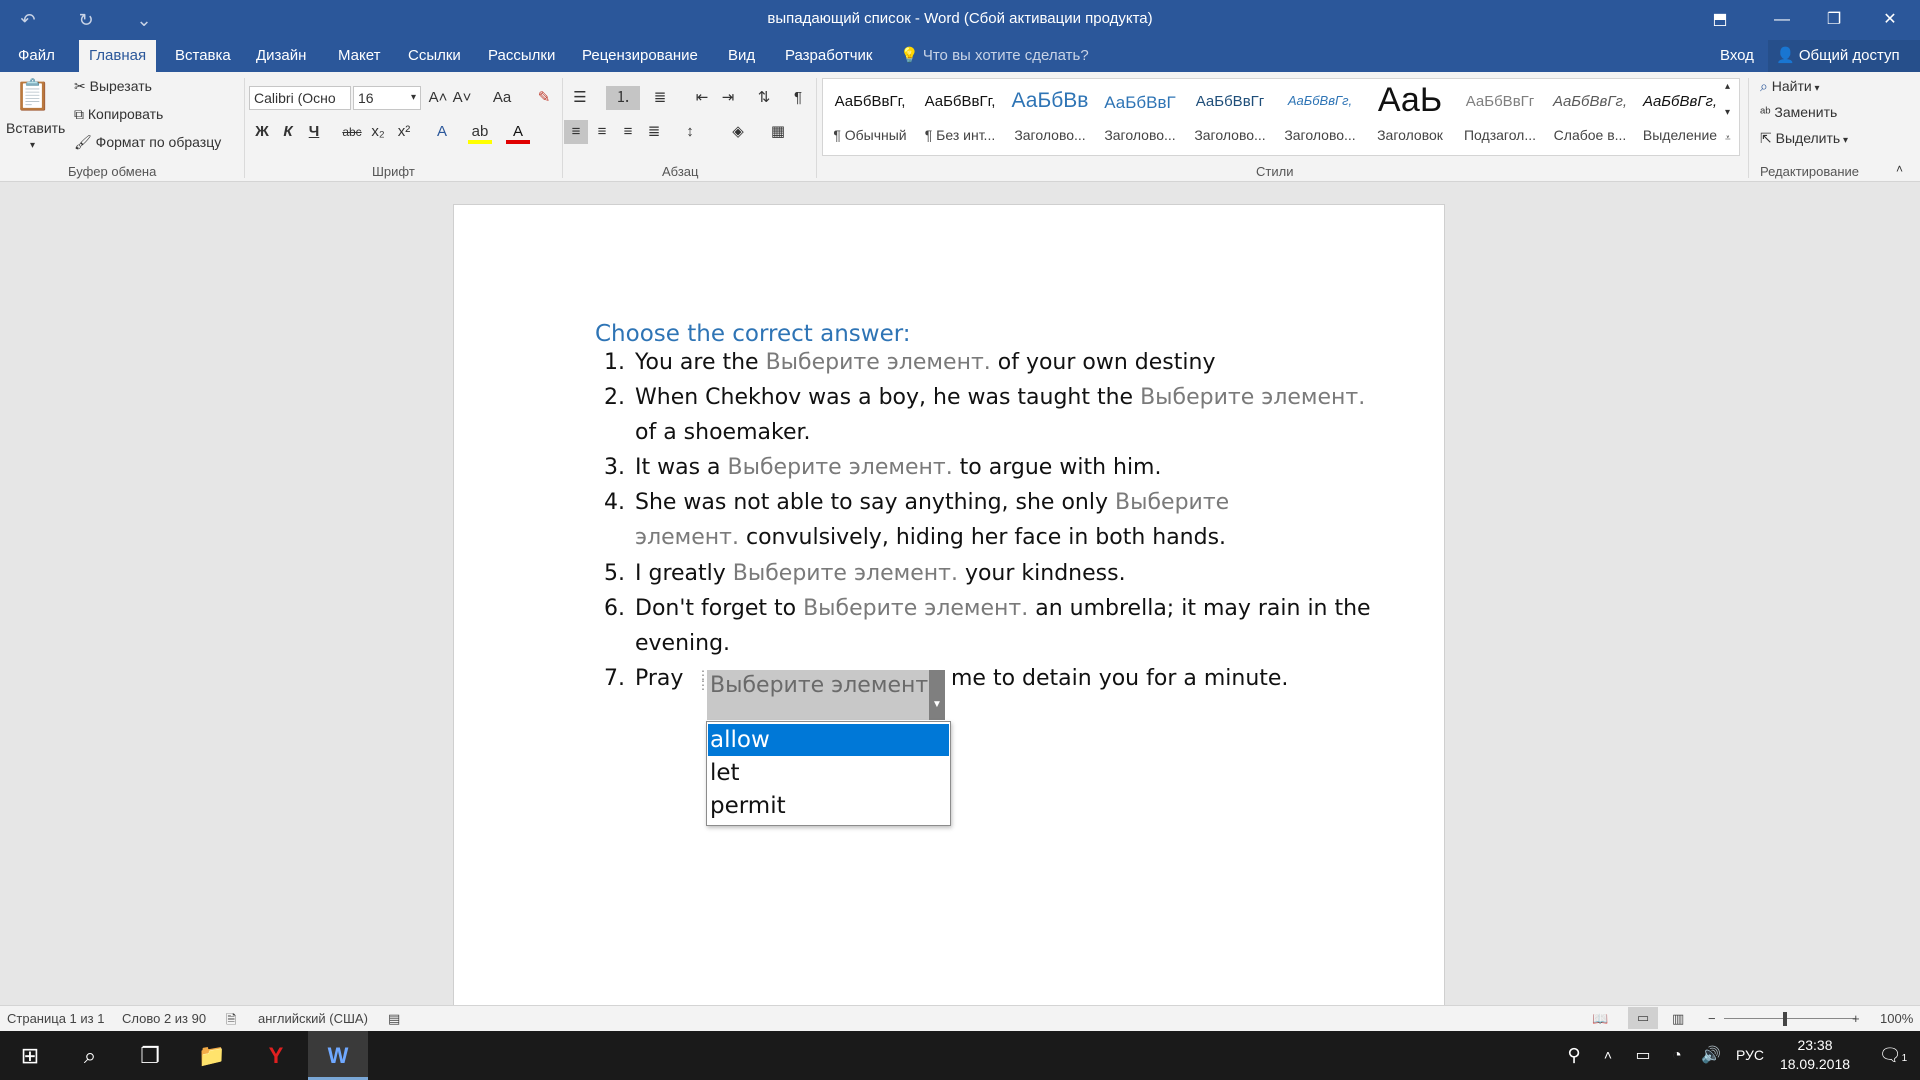  What do you see at coordinates (1410, 117) in the screenshot?
I see `style-title: АаЬ Заголовок` at bounding box center [1410, 117].